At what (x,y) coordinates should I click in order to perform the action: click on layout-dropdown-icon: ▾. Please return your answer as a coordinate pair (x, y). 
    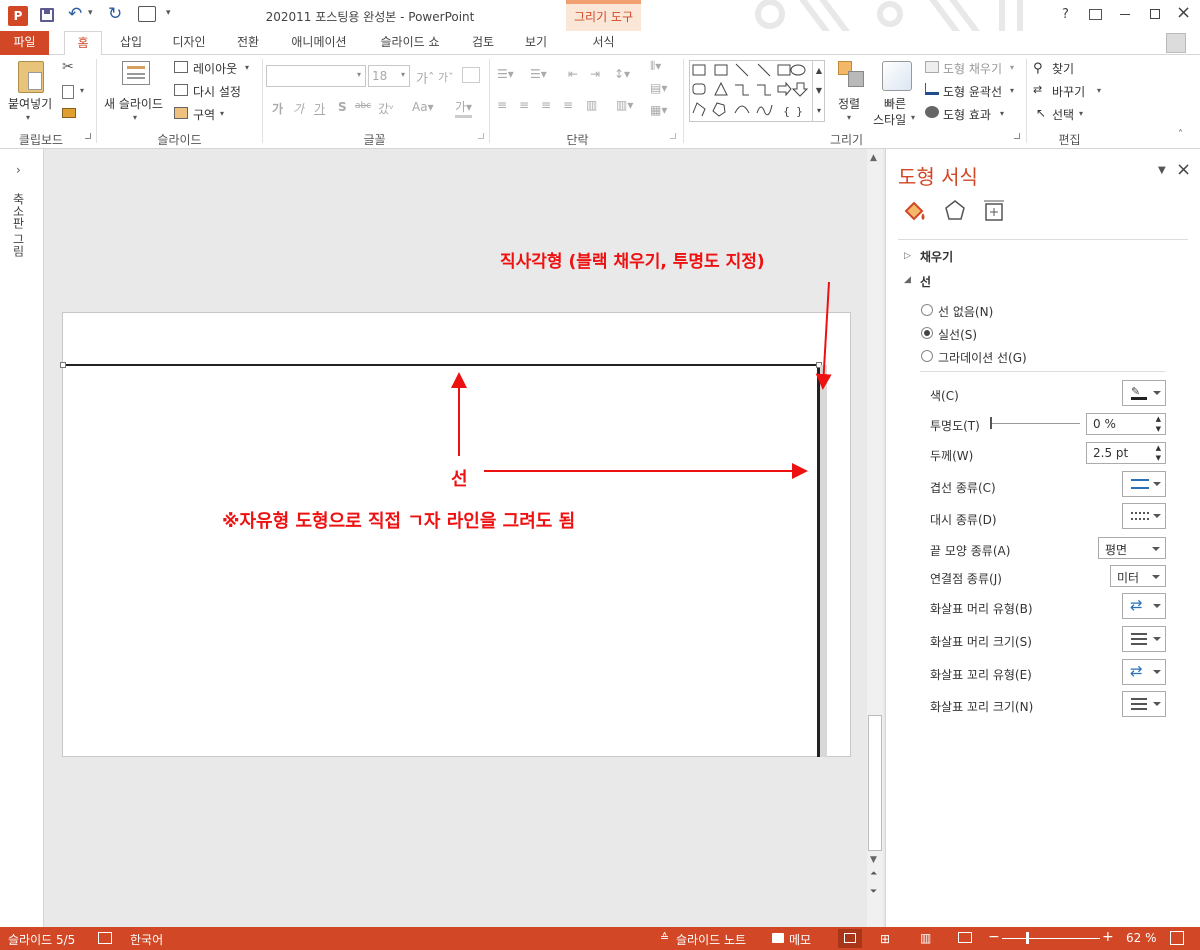
    Looking at the image, I should click on (247, 67).